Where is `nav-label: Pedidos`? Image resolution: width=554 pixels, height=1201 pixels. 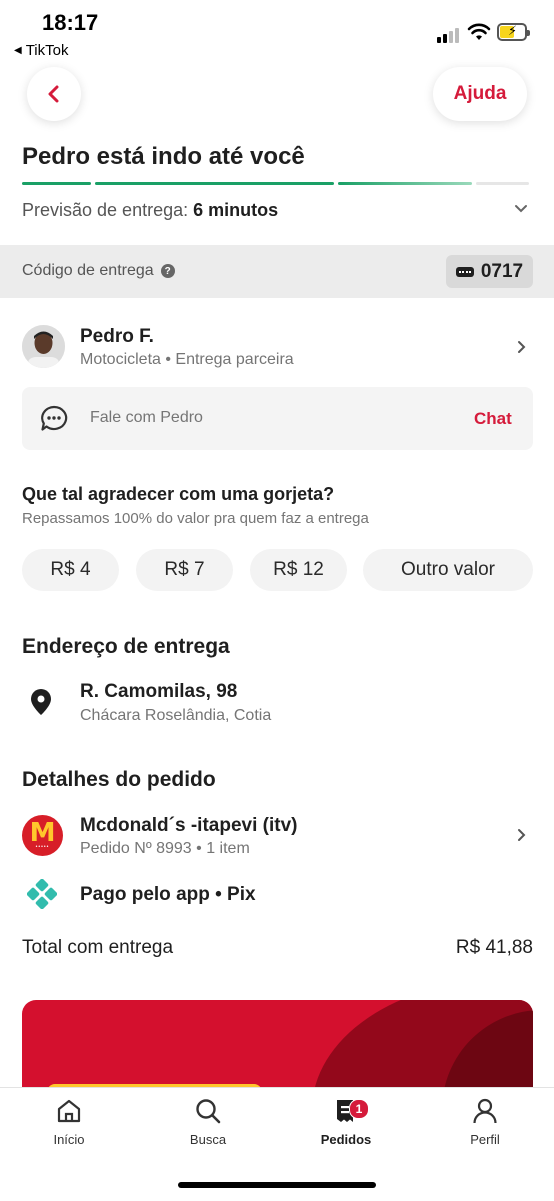 nav-label: Pedidos is located at coordinates (346, 1139).